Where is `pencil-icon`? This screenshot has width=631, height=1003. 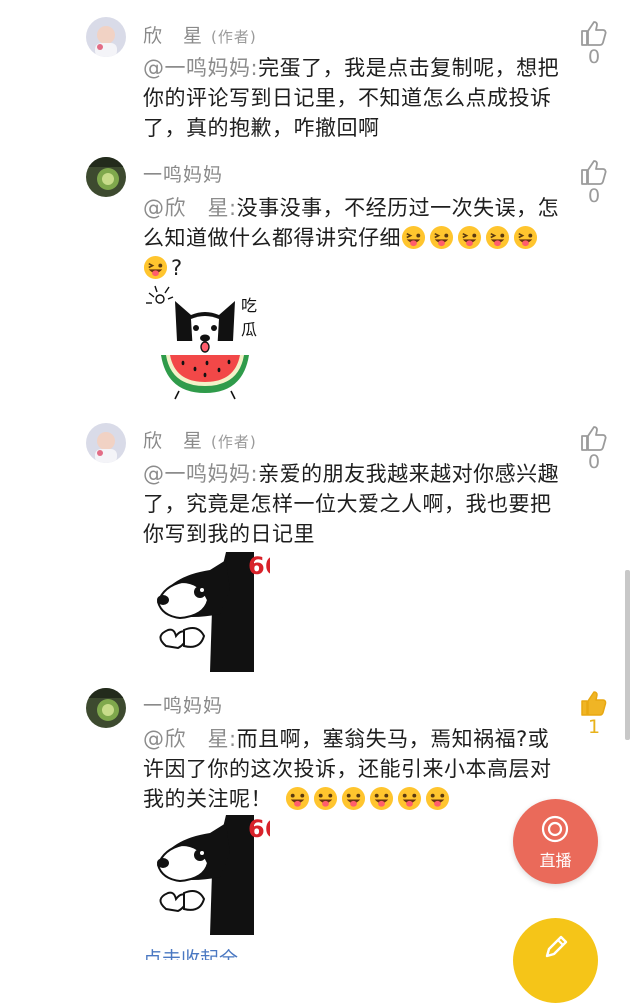 pencil-icon is located at coordinates (556, 946).